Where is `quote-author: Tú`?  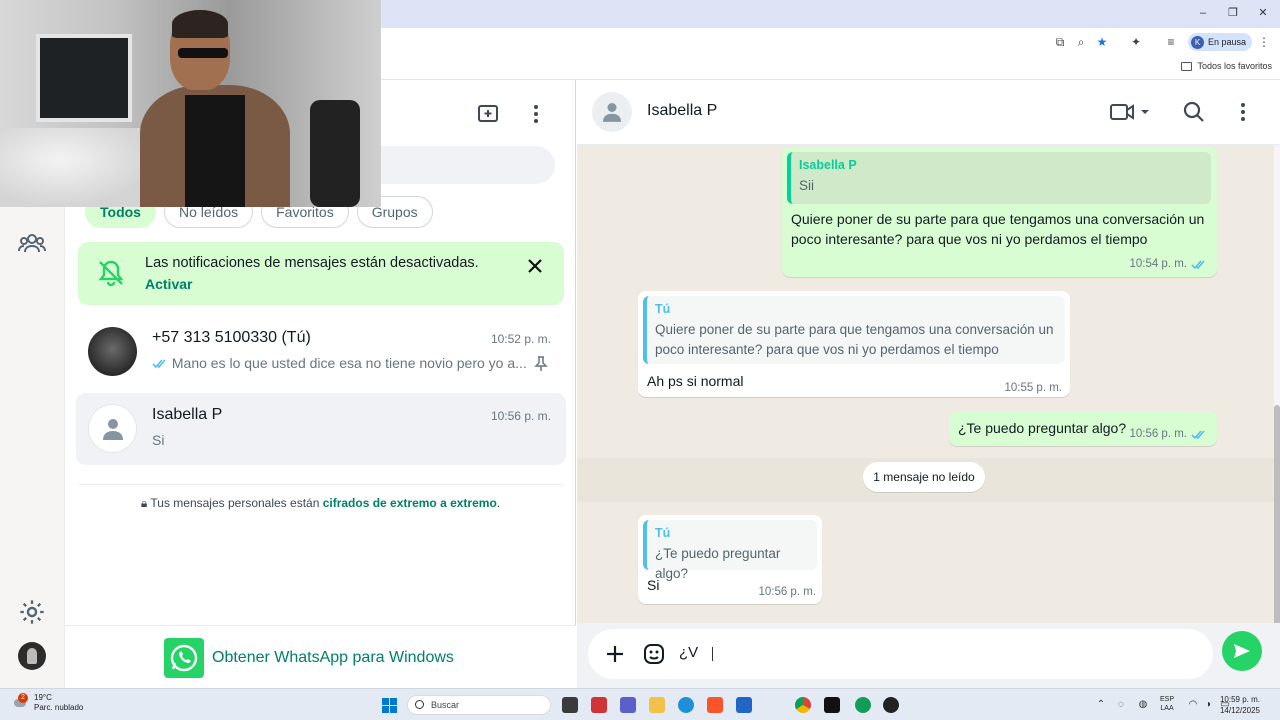
quote-author: Tú is located at coordinates (663, 309).